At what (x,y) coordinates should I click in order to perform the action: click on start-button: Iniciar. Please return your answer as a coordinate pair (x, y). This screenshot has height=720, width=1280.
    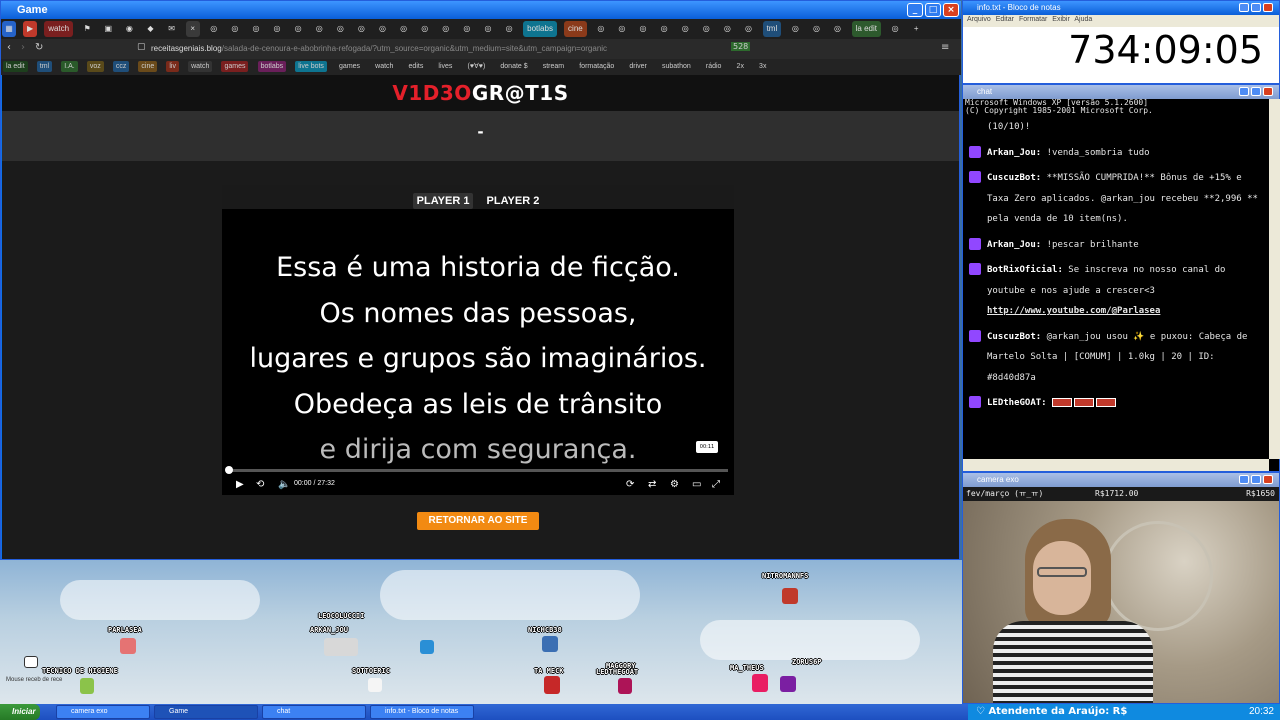
    Looking at the image, I should click on (20, 712).